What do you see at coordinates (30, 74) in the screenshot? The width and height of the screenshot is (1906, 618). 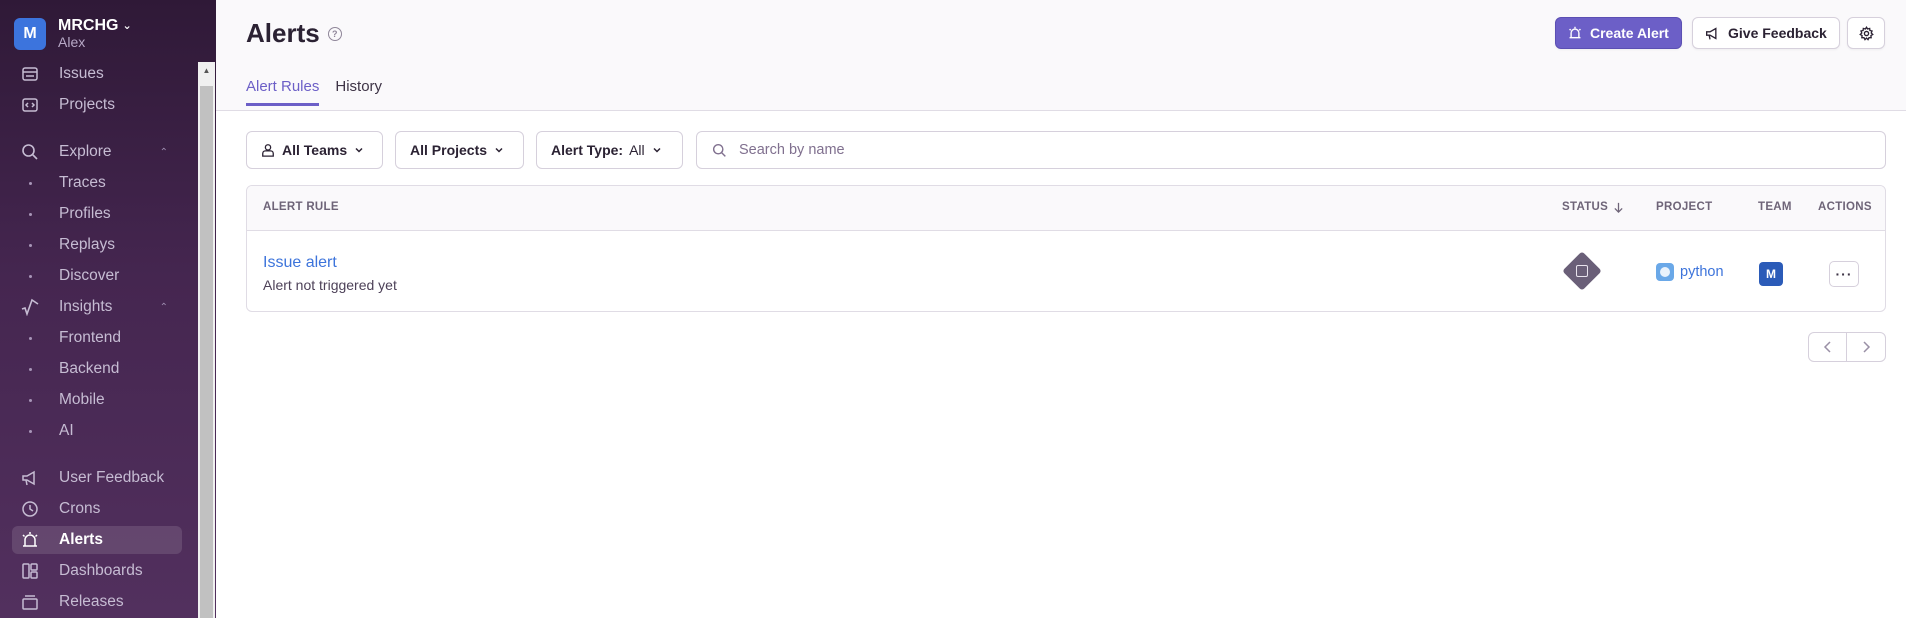 I see `issues-icon` at bounding box center [30, 74].